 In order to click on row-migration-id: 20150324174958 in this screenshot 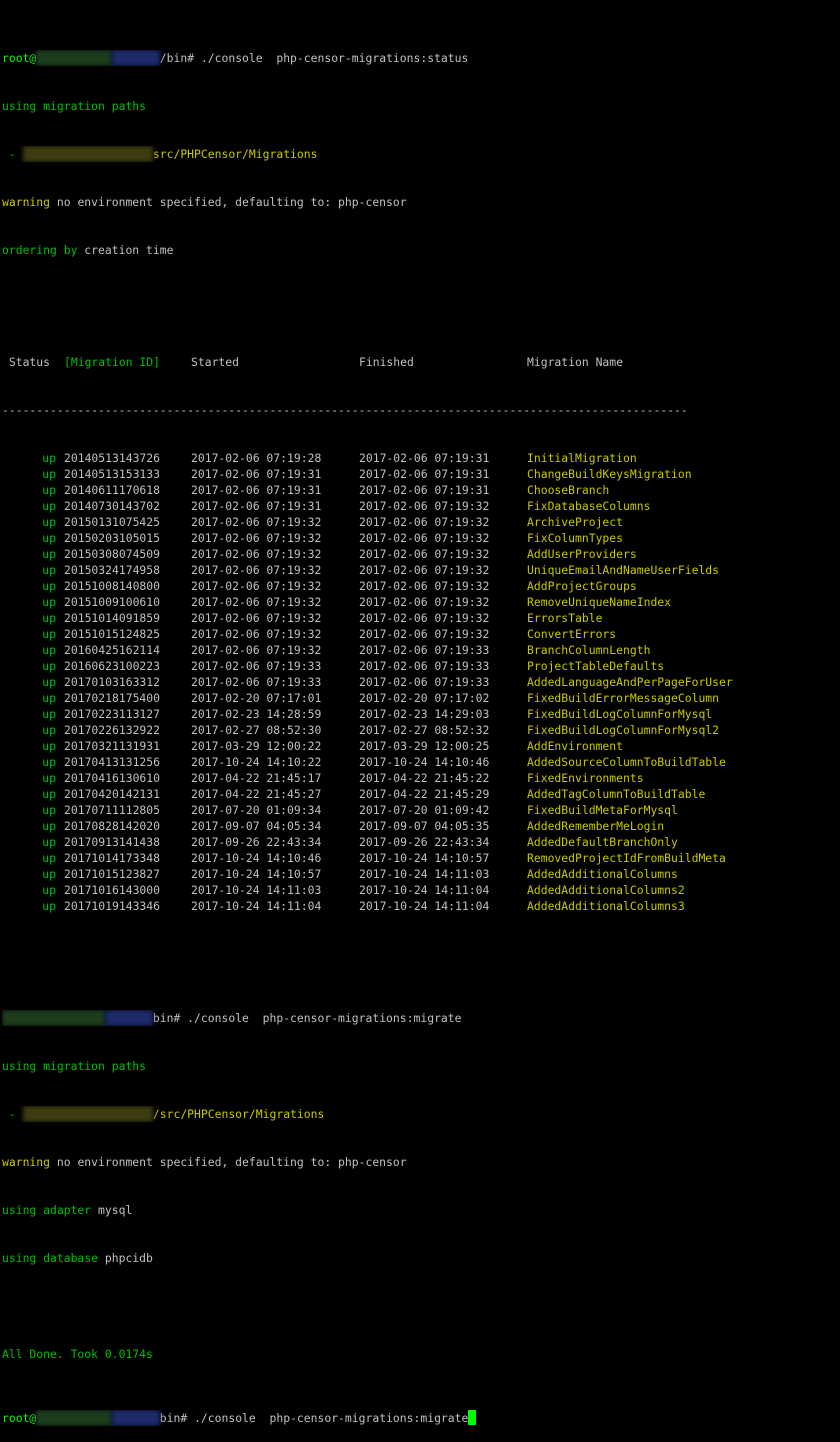, I will do `click(112, 570)`.